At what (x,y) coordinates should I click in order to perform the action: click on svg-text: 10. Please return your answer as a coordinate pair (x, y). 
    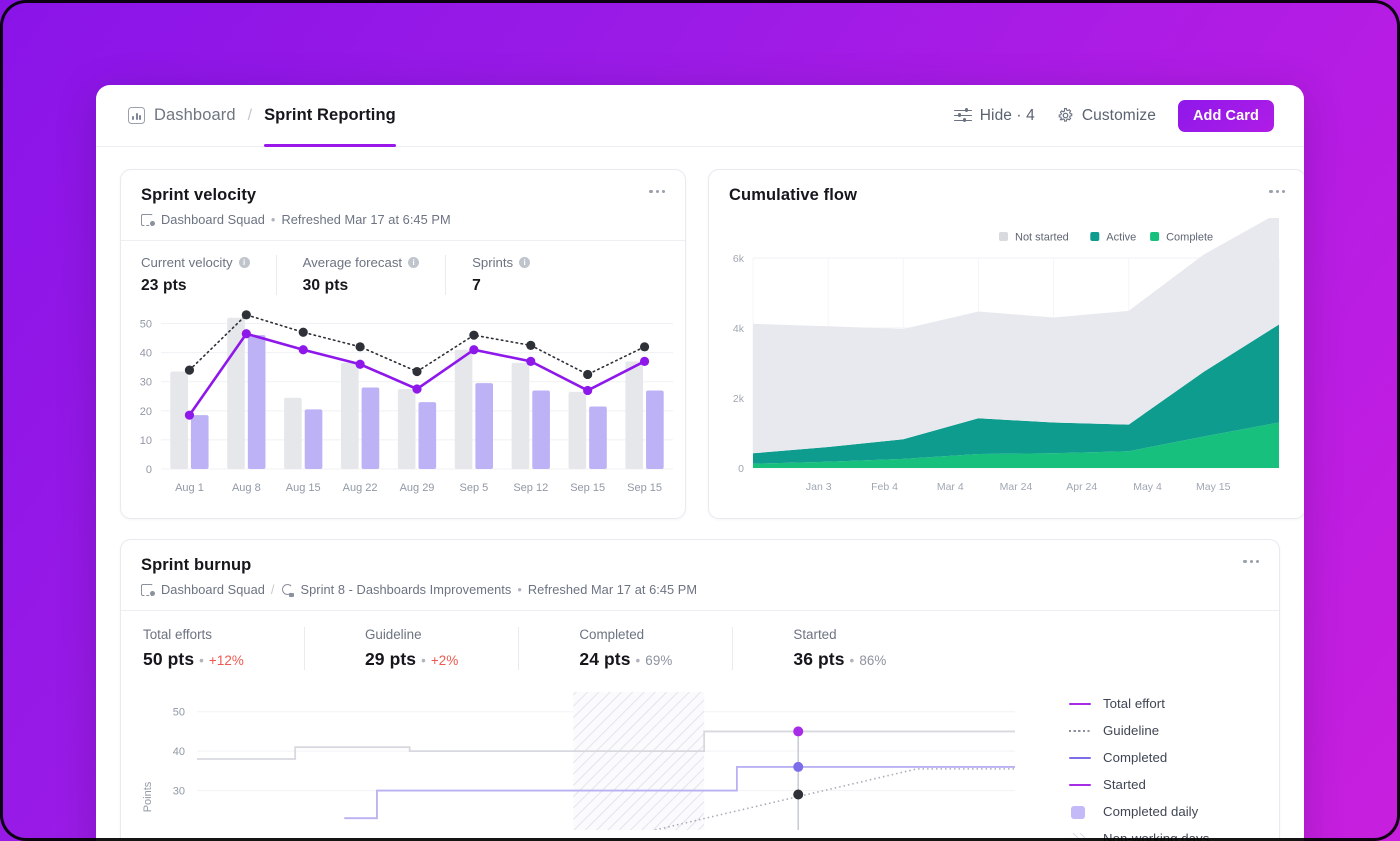
    Looking at the image, I should click on (146, 441).